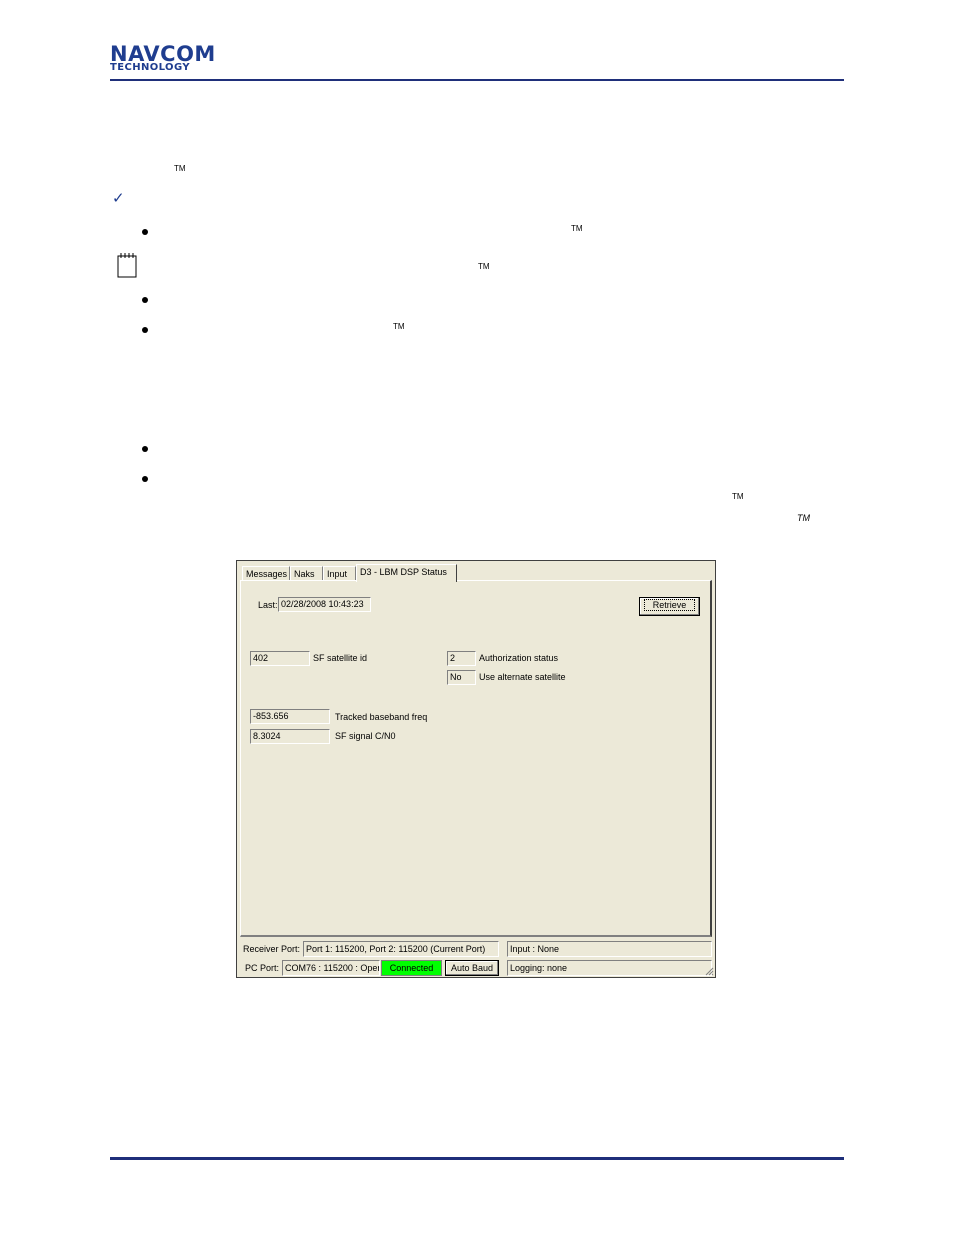  What do you see at coordinates (324, 604) in the screenshot?
I see `last-timestamp-field: 02/28/2008 10:43:23` at bounding box center [324, 604].